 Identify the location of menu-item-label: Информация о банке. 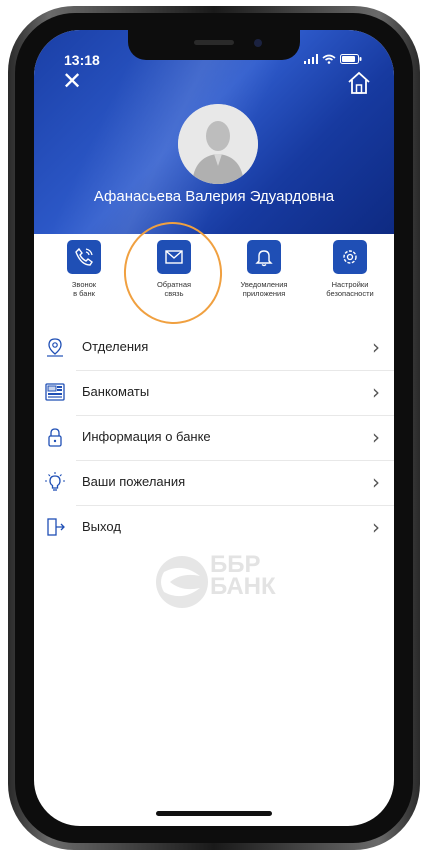
(146, 436).